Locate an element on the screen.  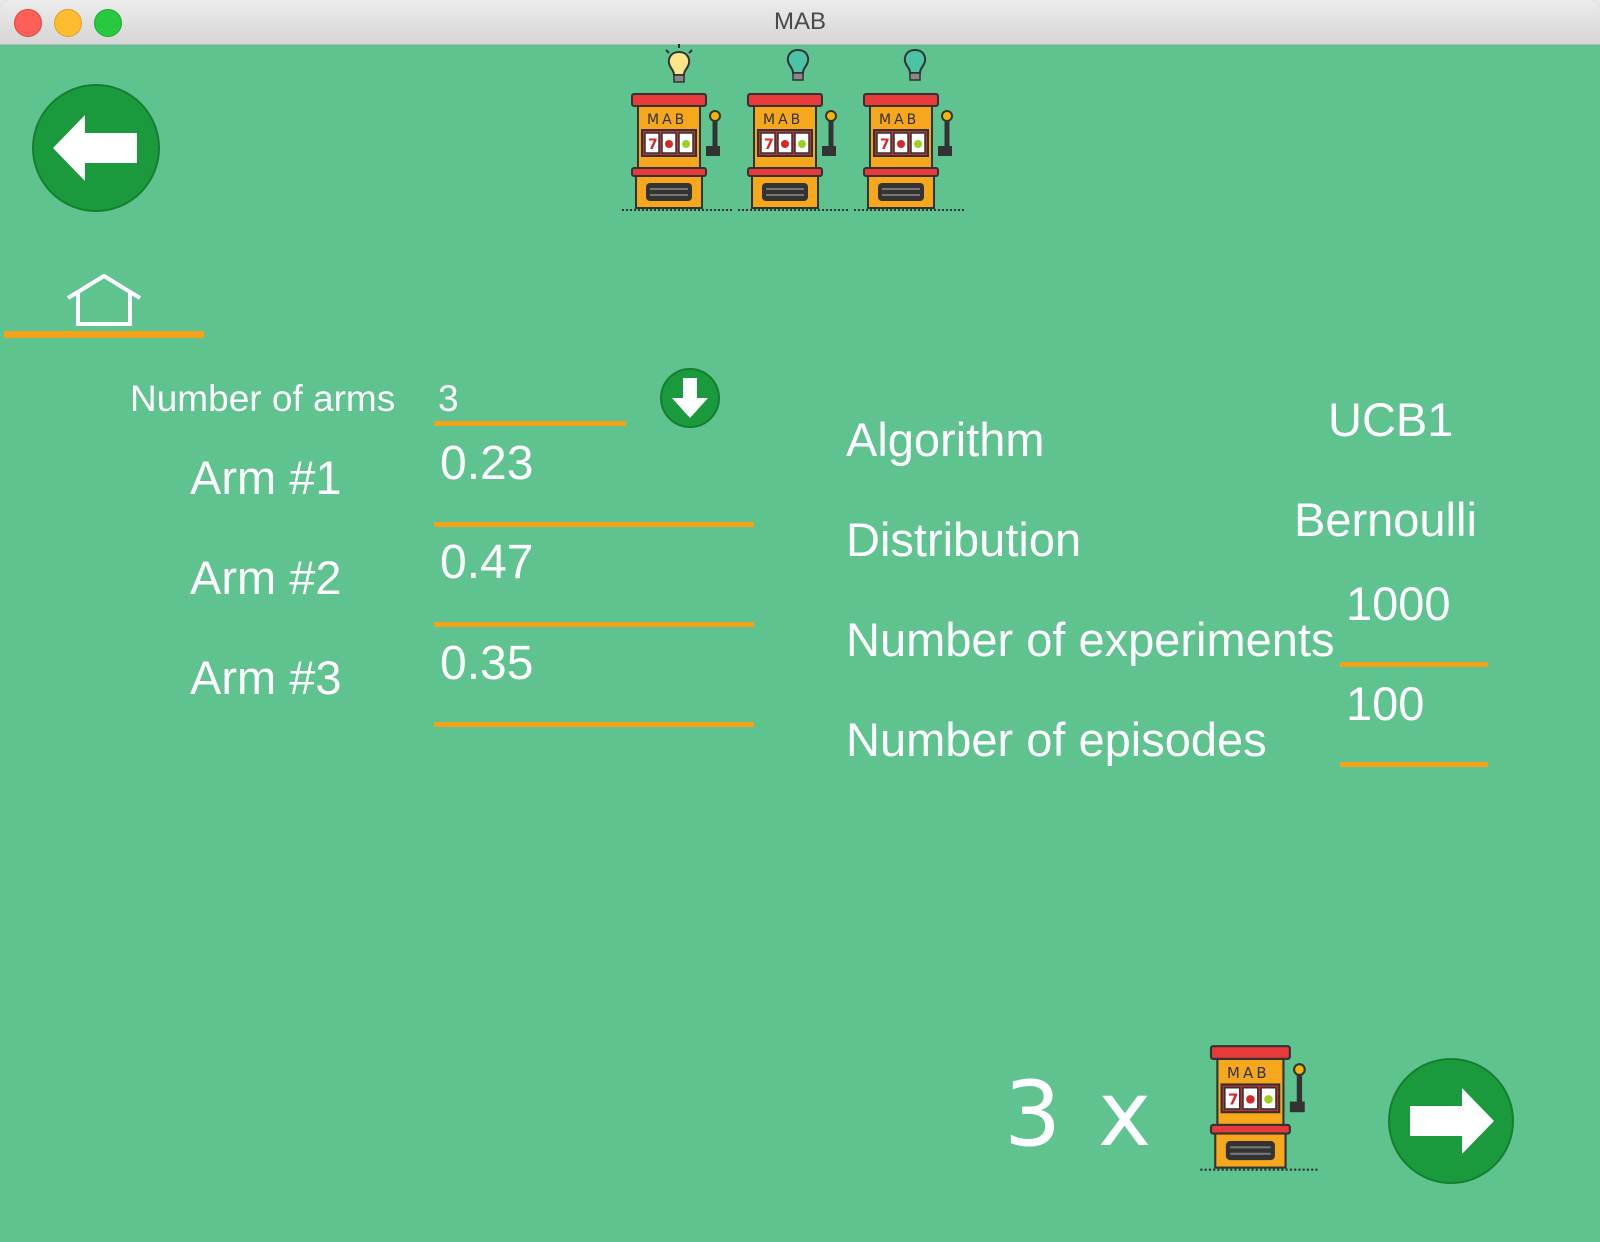
back-button is located at coordinates (96, 148).